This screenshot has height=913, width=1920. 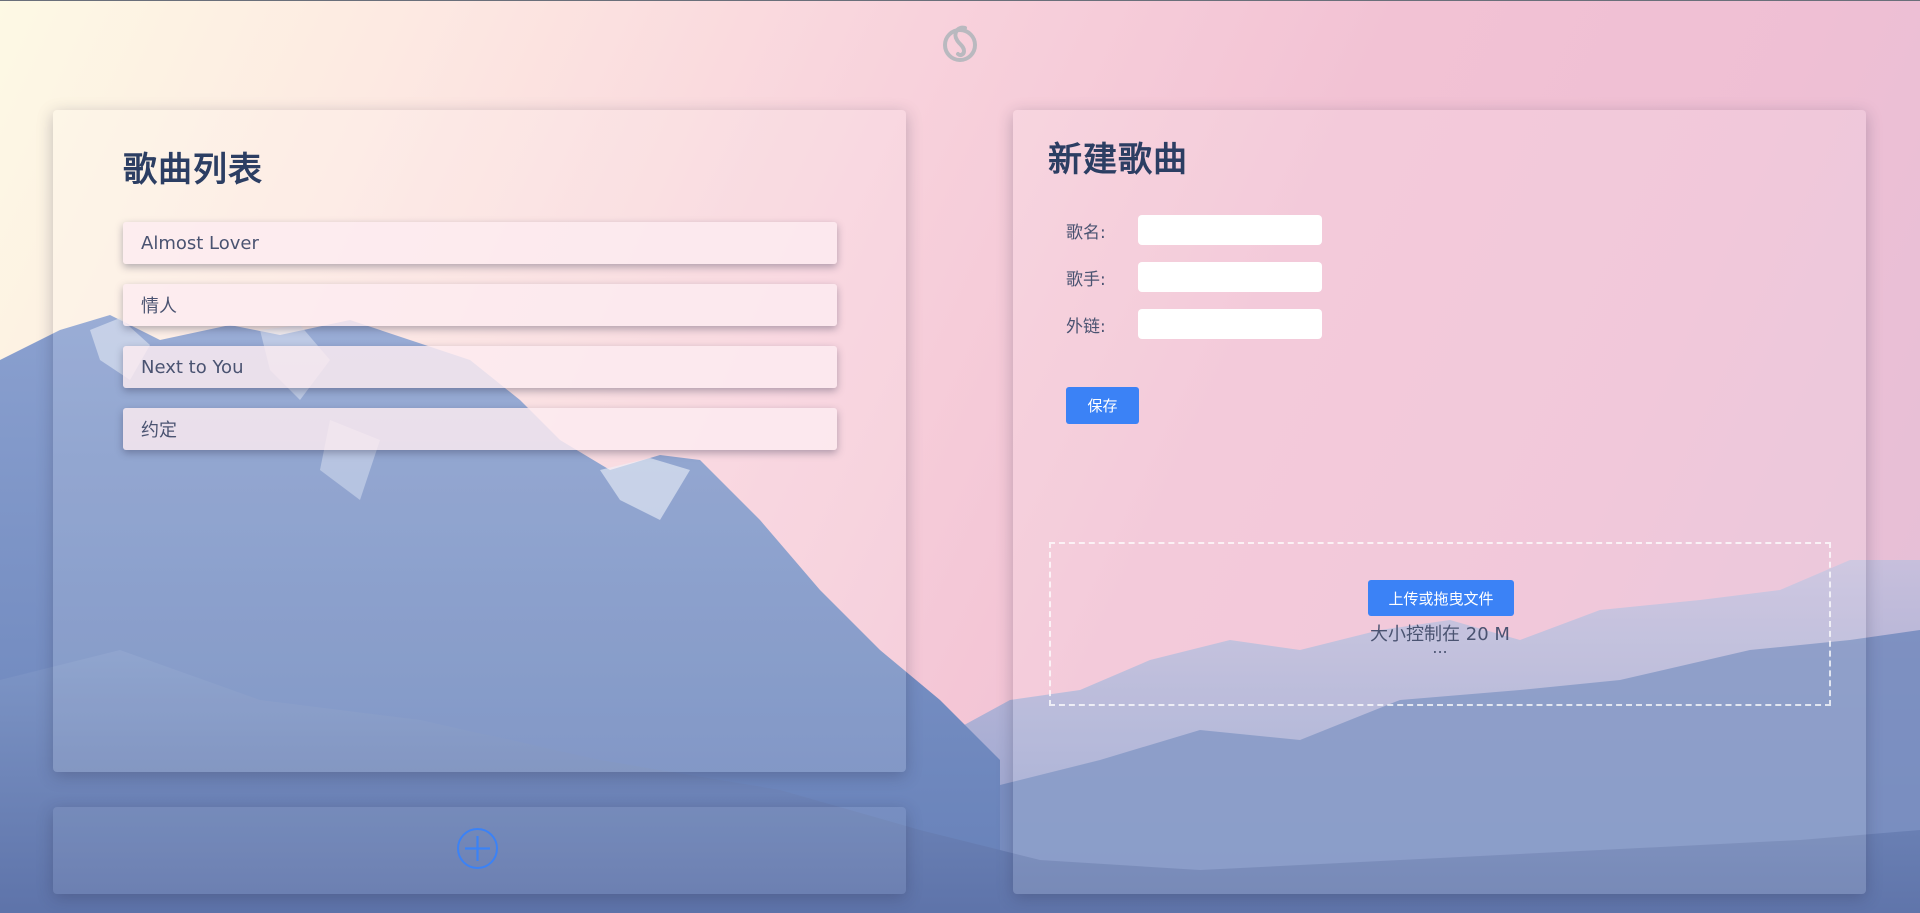 I want to click on link-label: 外链:, so click(x=1086, y=326).